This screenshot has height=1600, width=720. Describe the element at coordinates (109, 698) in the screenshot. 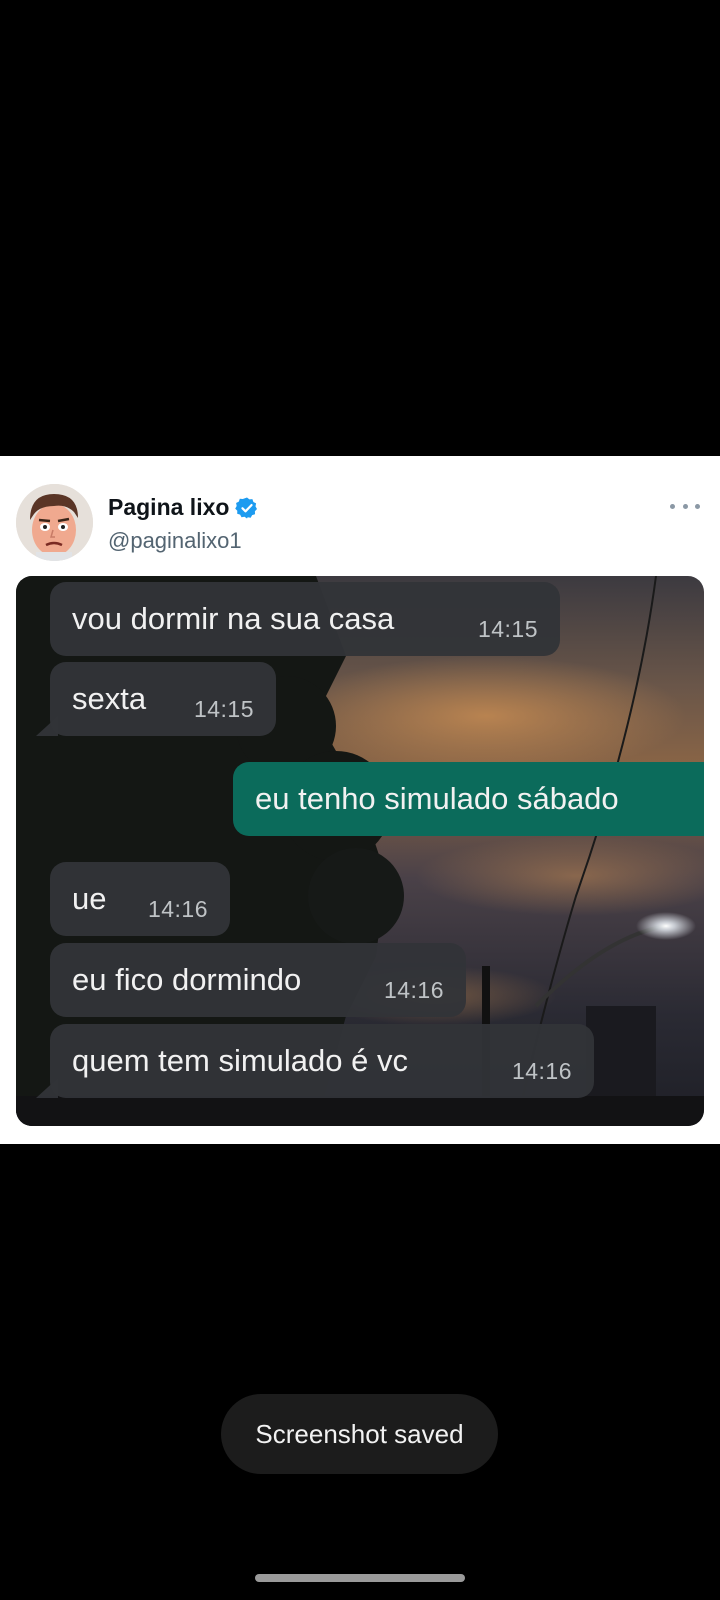

I see `message-text: sexta` at that location.